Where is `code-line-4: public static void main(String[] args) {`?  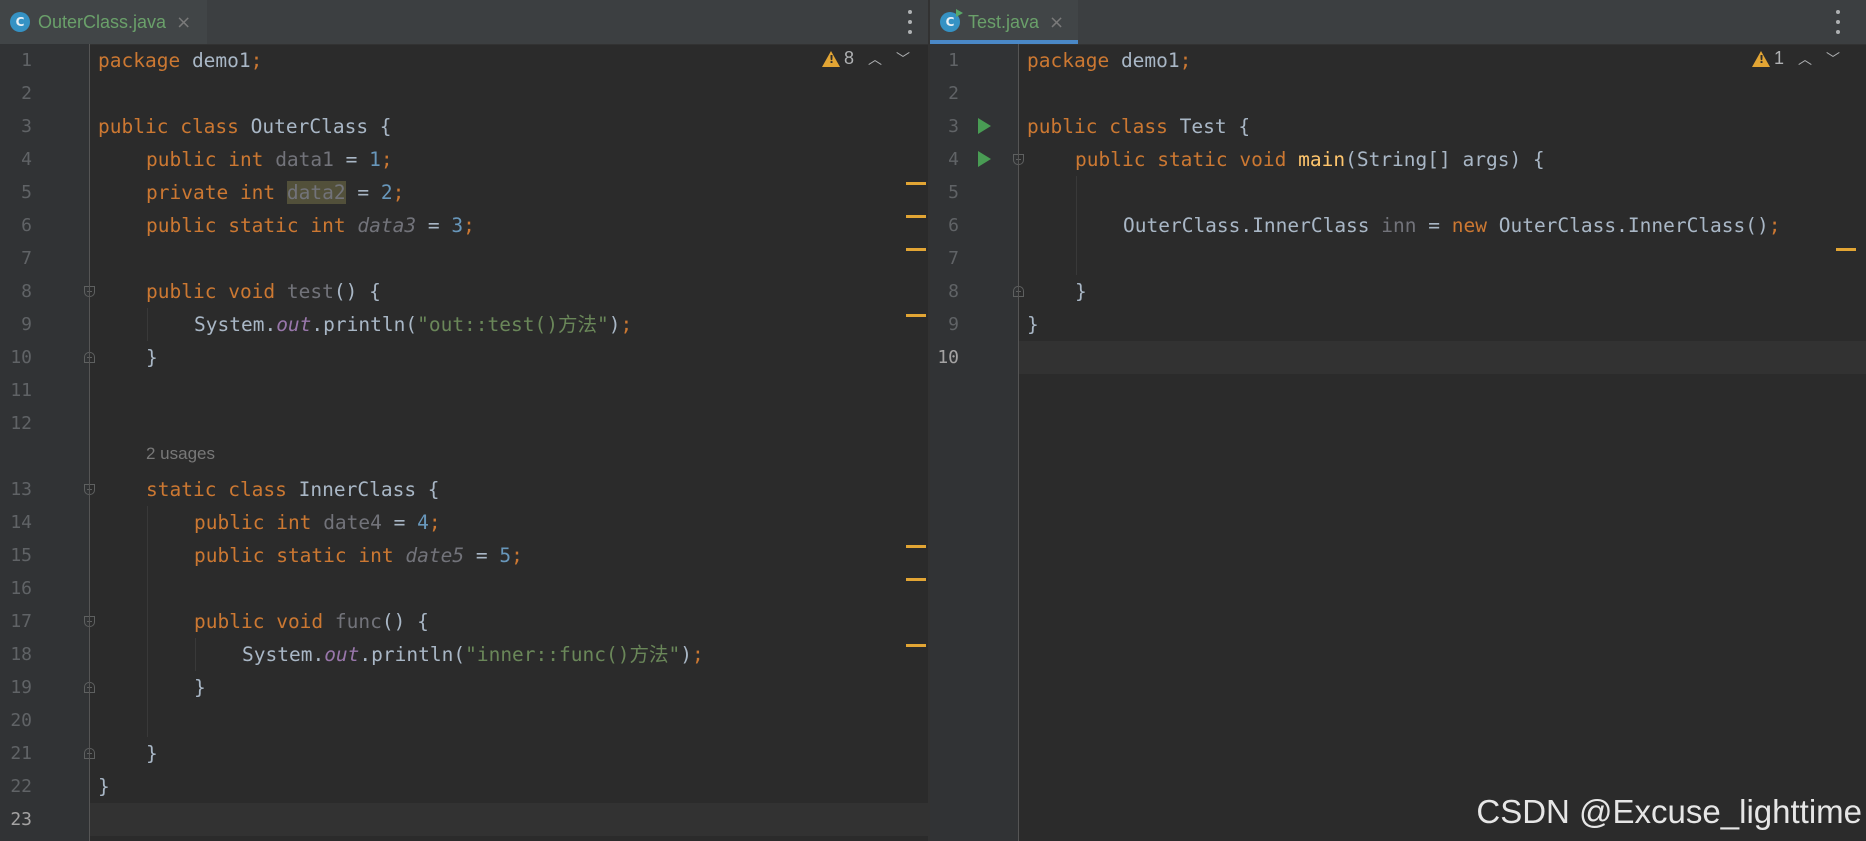 code-line-4: public static void main(String[] args) { is located at coordinates (1310, 159).